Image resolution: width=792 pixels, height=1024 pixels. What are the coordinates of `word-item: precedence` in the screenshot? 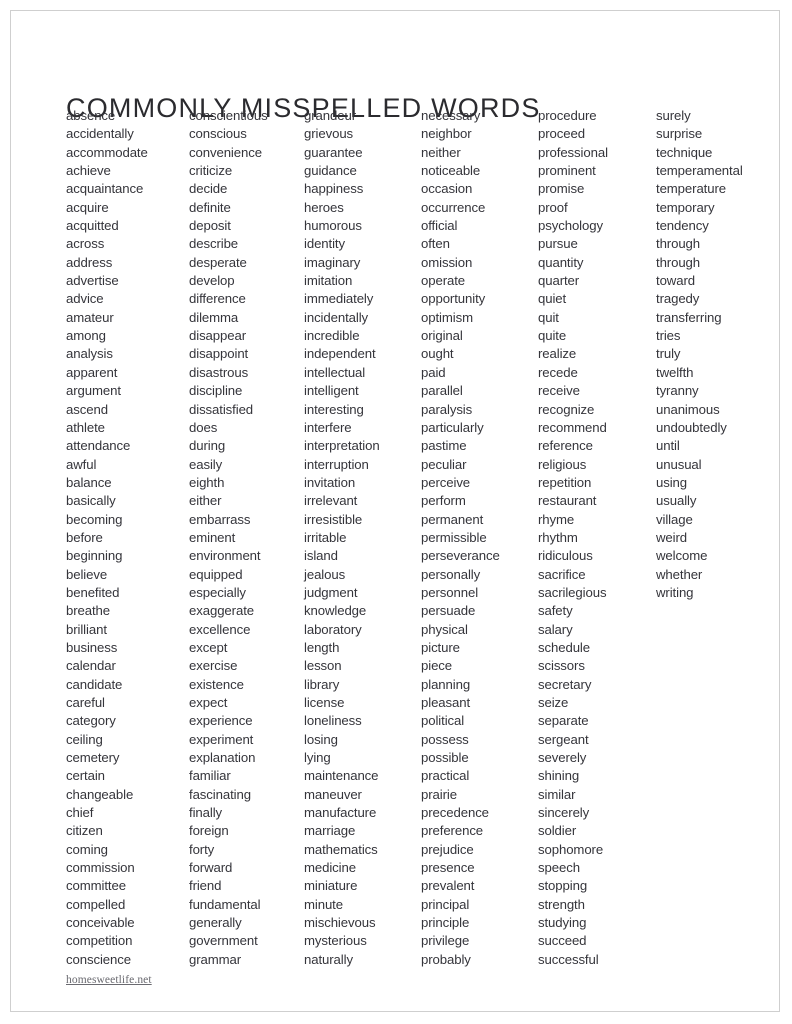 It's located at (455, 813).